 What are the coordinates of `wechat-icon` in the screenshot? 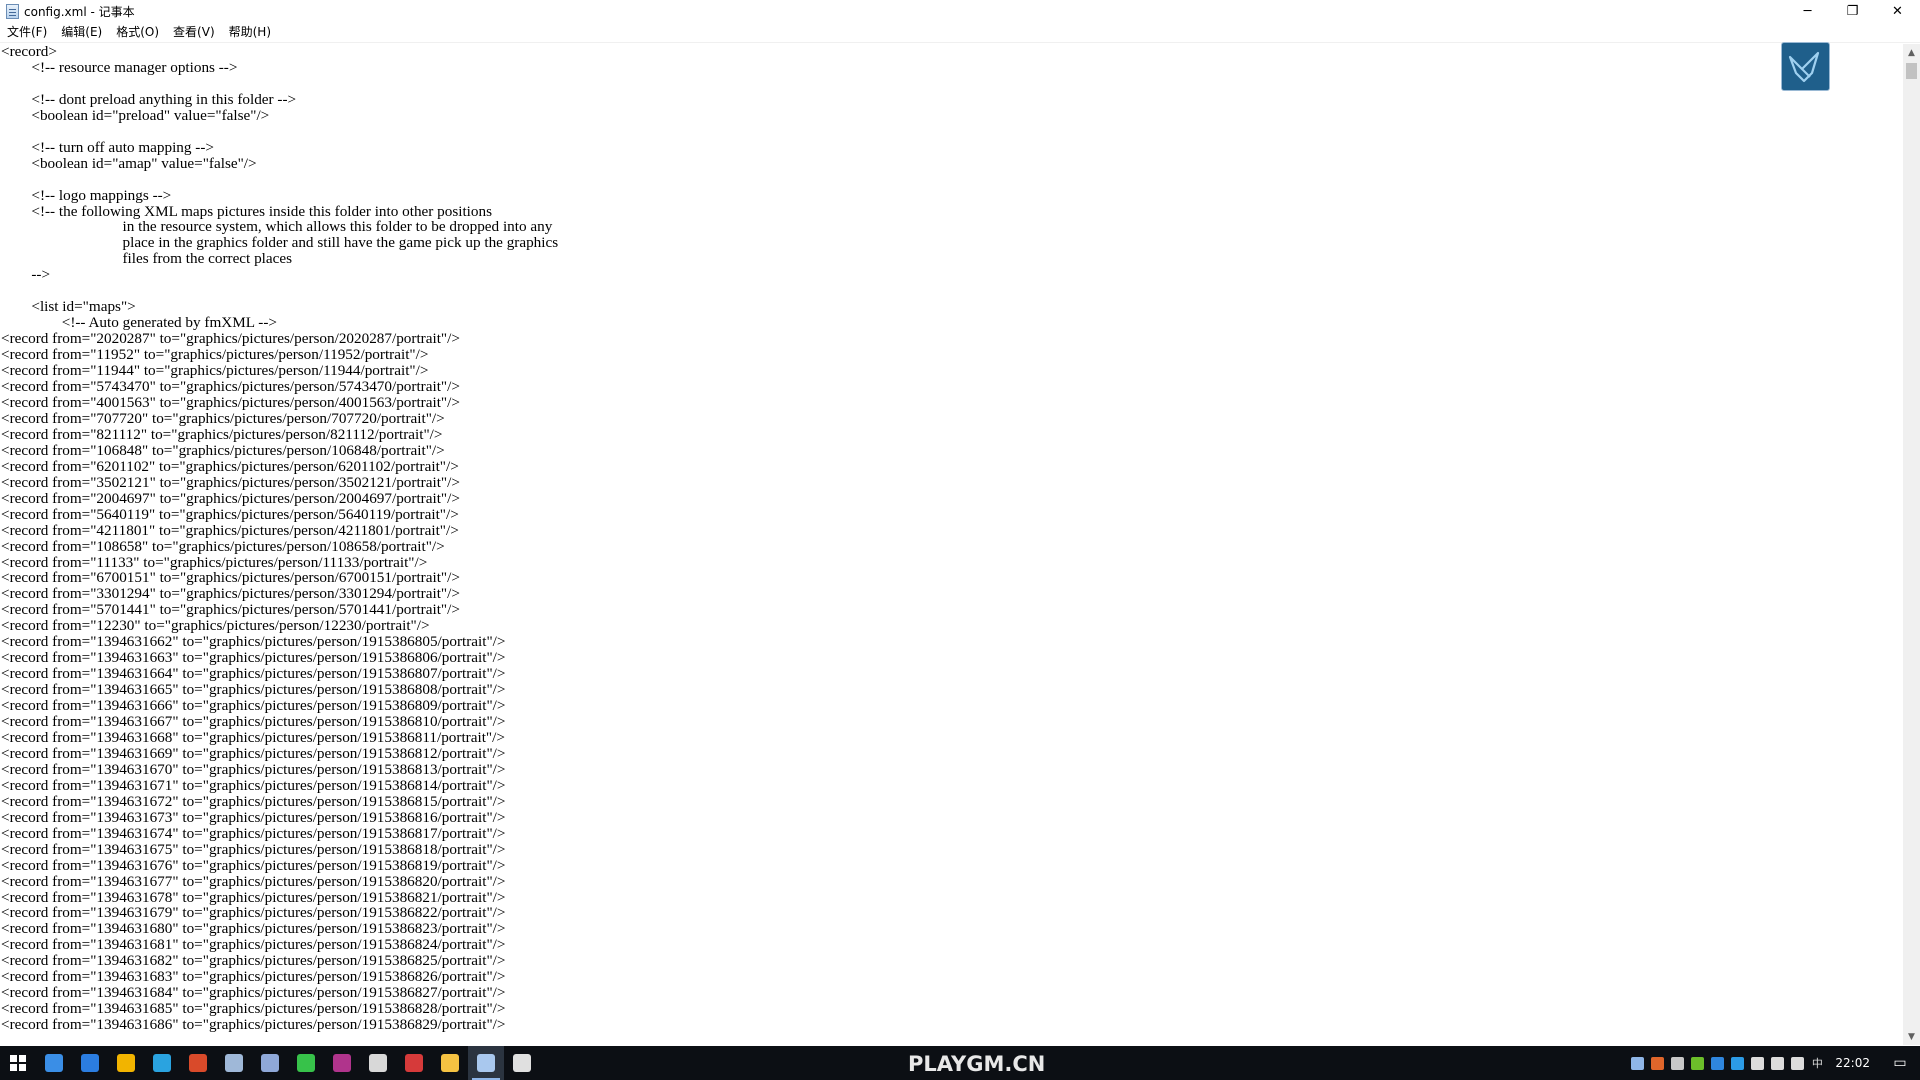 It's located at (306, 1063).